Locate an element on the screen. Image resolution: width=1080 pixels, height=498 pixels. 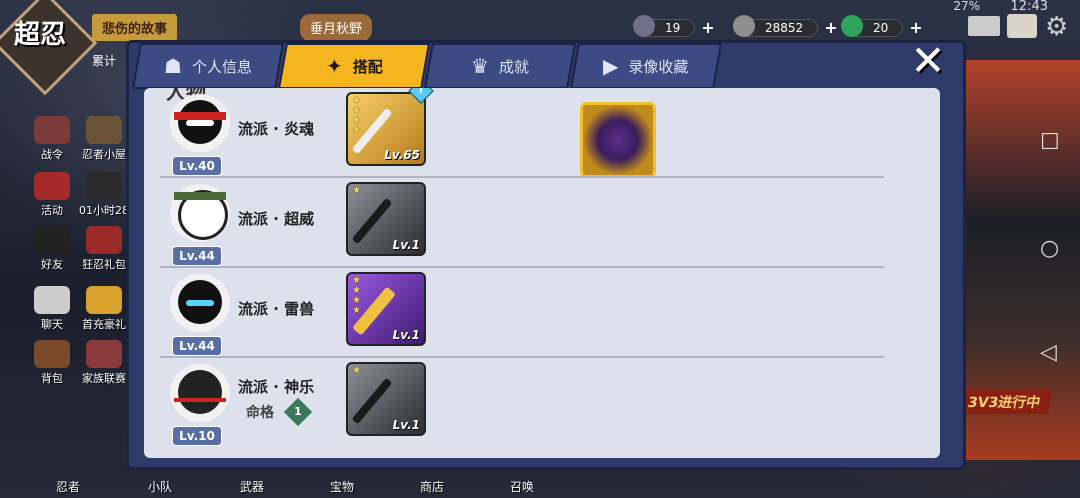
list-item: Lv.44 流派 · 超威 ★ Lv.1 is located at coordinates (522, 223).